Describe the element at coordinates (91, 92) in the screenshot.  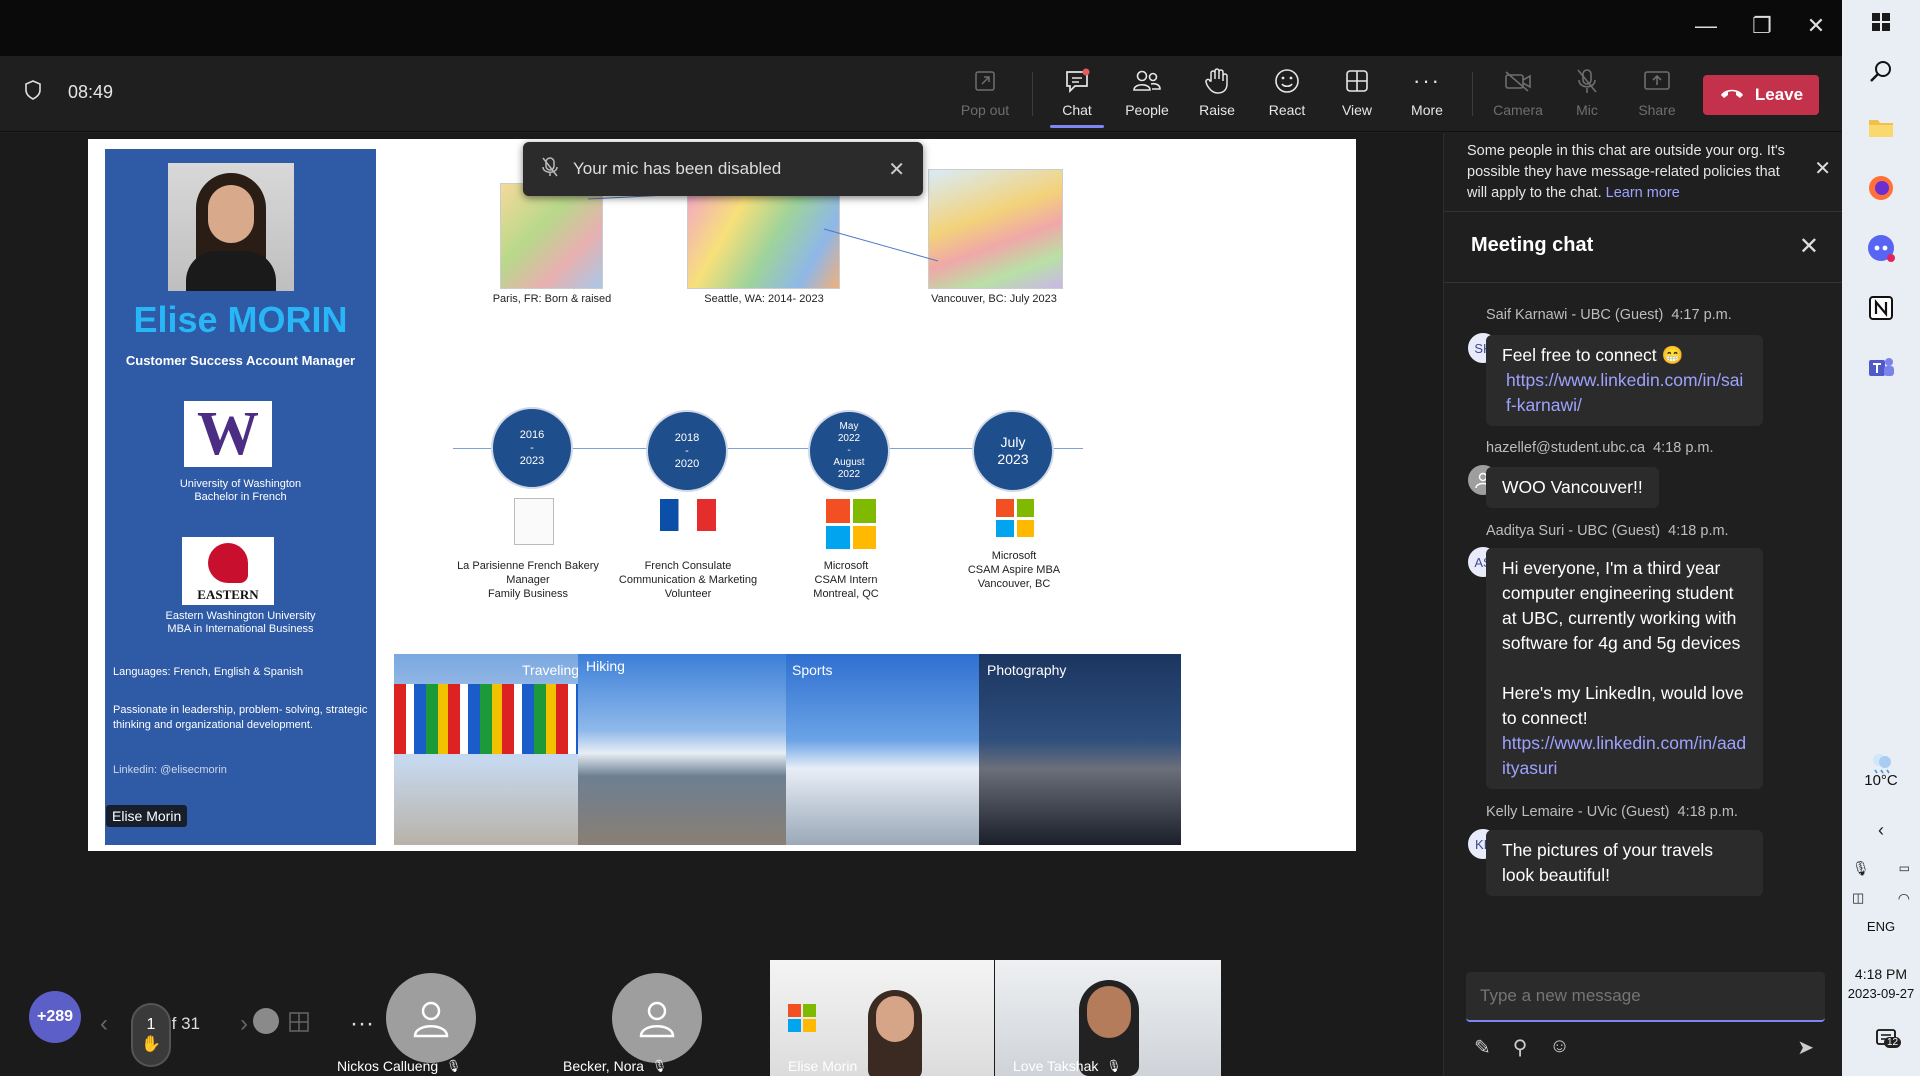
I see `meeting-timer: 08:49` at that location.